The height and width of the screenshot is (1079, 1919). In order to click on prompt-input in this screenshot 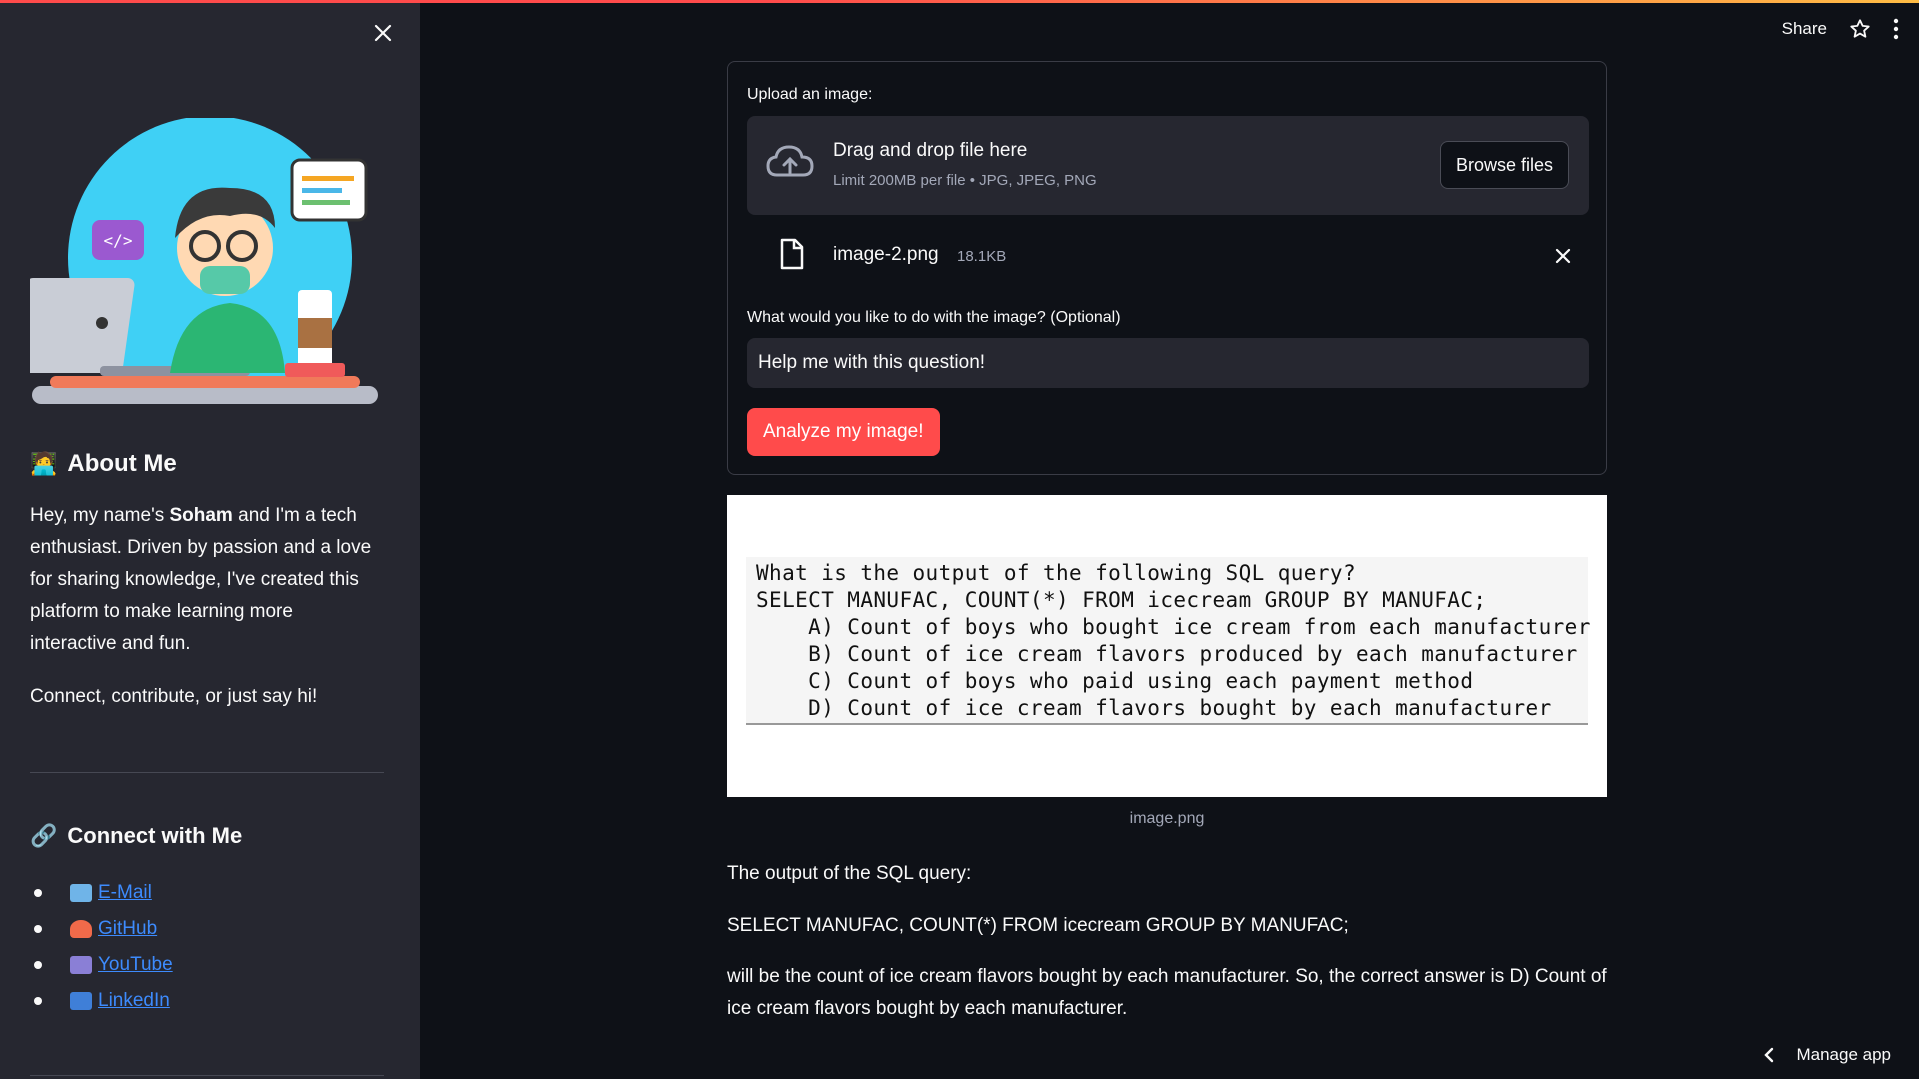, I will do `click(1168, 363)`.